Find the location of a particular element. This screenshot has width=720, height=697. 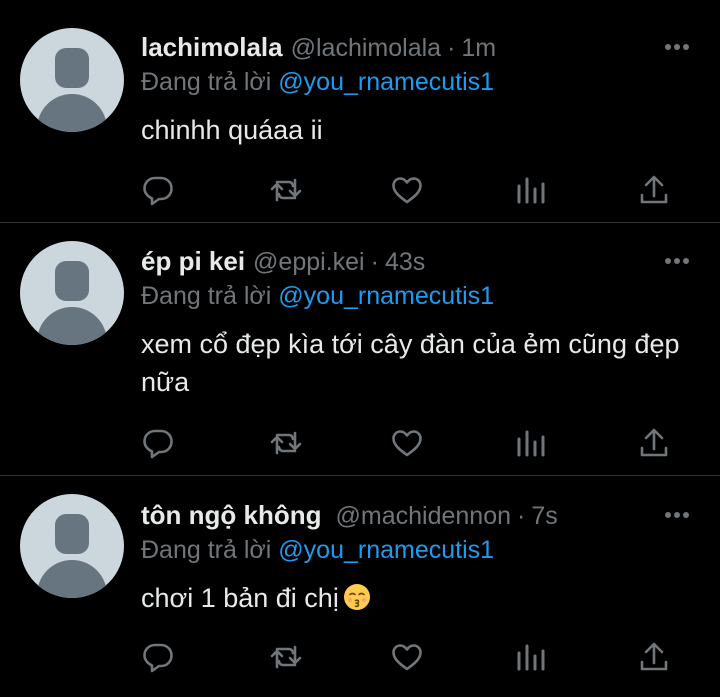

tweet-text: chinhh quáaa ii is located at coordinates (232, 130).